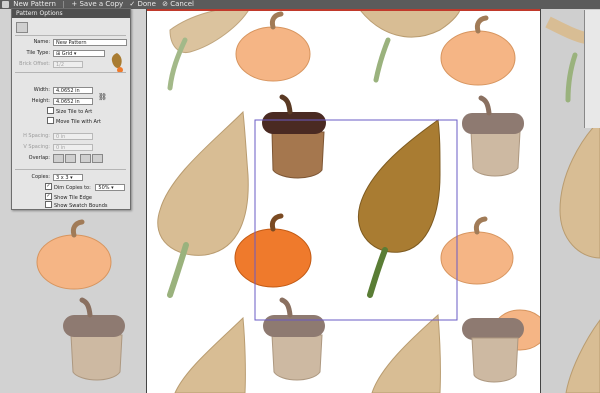 Image resolution: width=600 pixels, height=393 pixels. What do you see at coordinates (39, 158) in the screenshot?
I see `overlap-label: Overlap:` at bounding box center [39, 158].